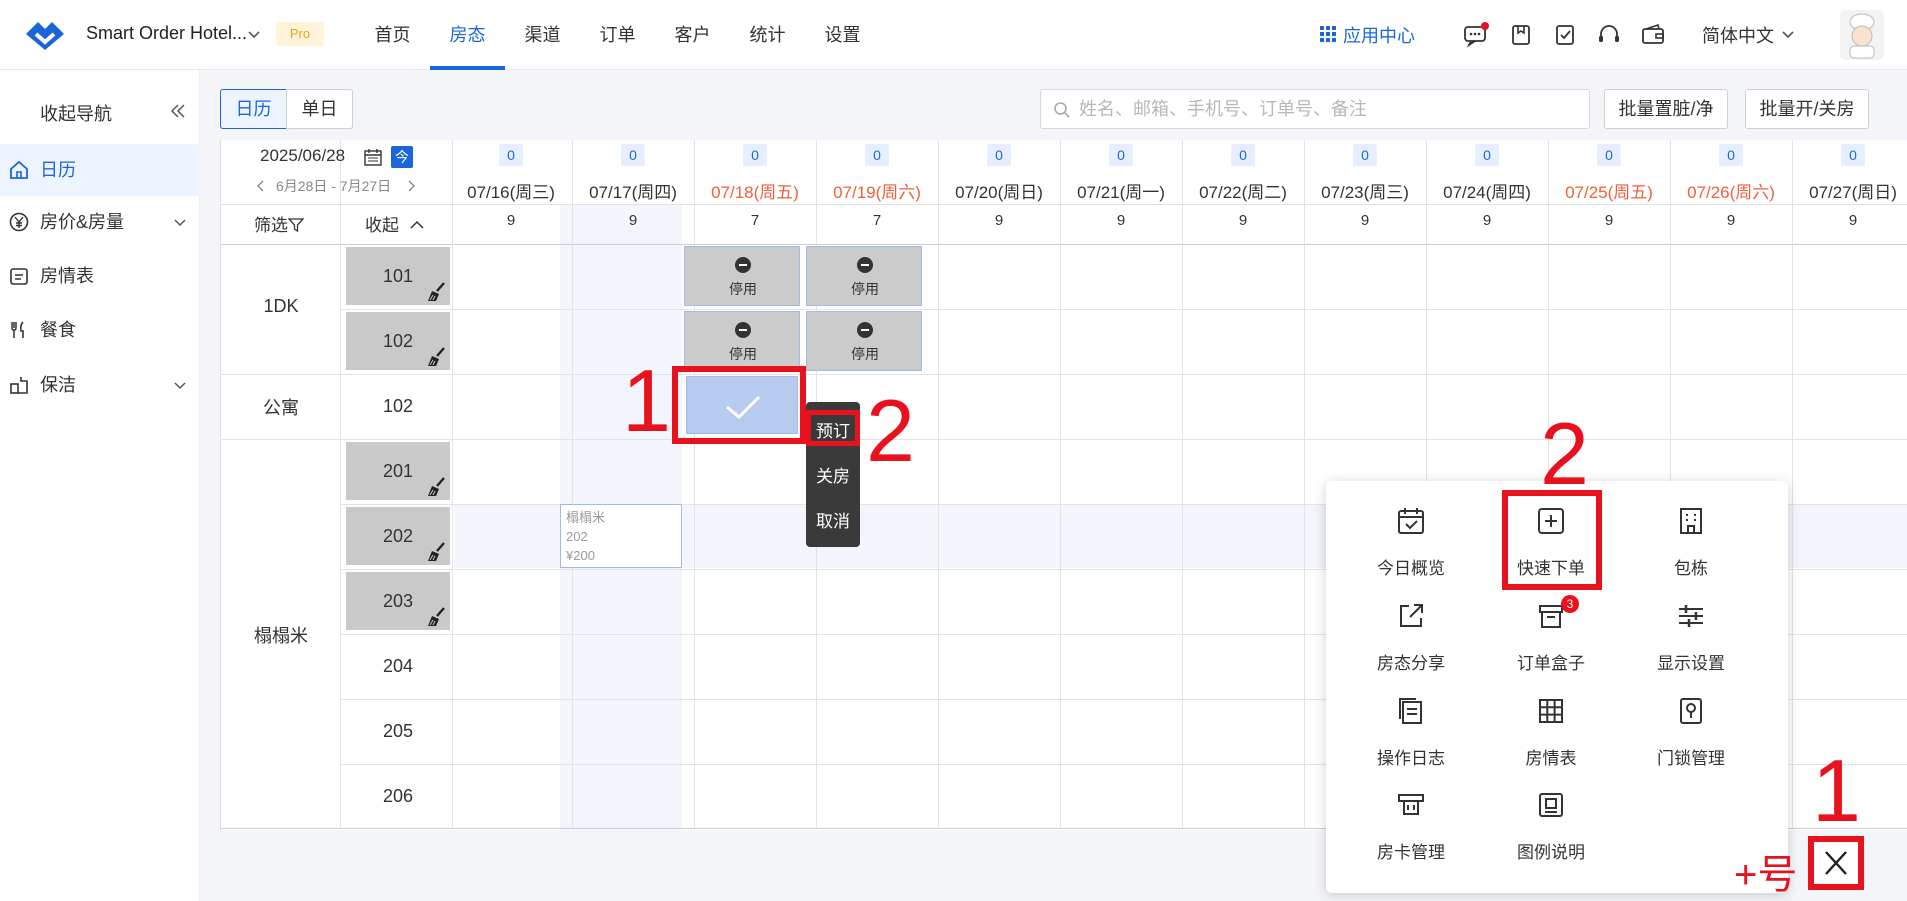 The width and height of the screenshot is (1907, 901). I want to click on batch-open-close-button: 批量开/关房, so click(1807, 109).